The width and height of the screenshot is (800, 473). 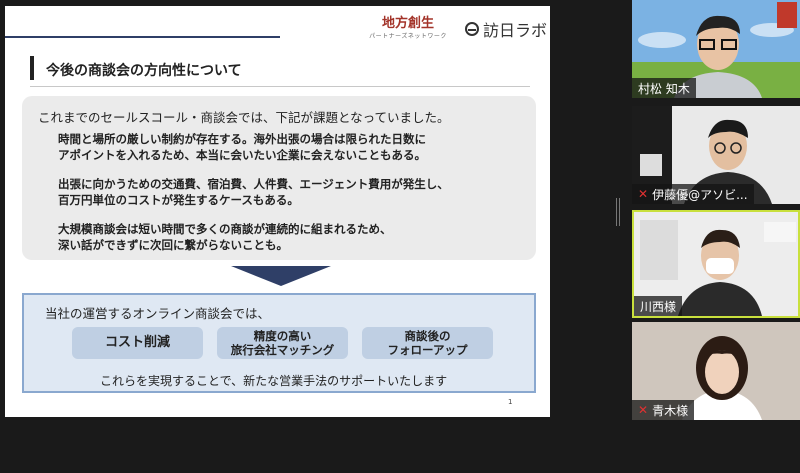 I want to click on heading-accent-bar, so click(x=32, y=68).